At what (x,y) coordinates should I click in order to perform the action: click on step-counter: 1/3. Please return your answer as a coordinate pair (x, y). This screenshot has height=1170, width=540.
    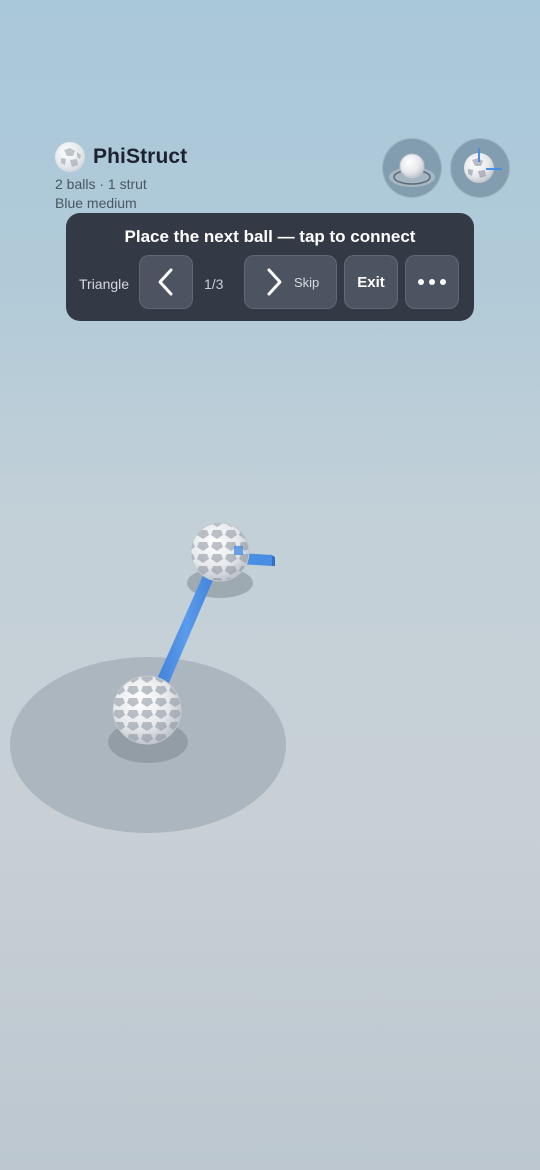
    Looking at the image, I should click on (214, 284).